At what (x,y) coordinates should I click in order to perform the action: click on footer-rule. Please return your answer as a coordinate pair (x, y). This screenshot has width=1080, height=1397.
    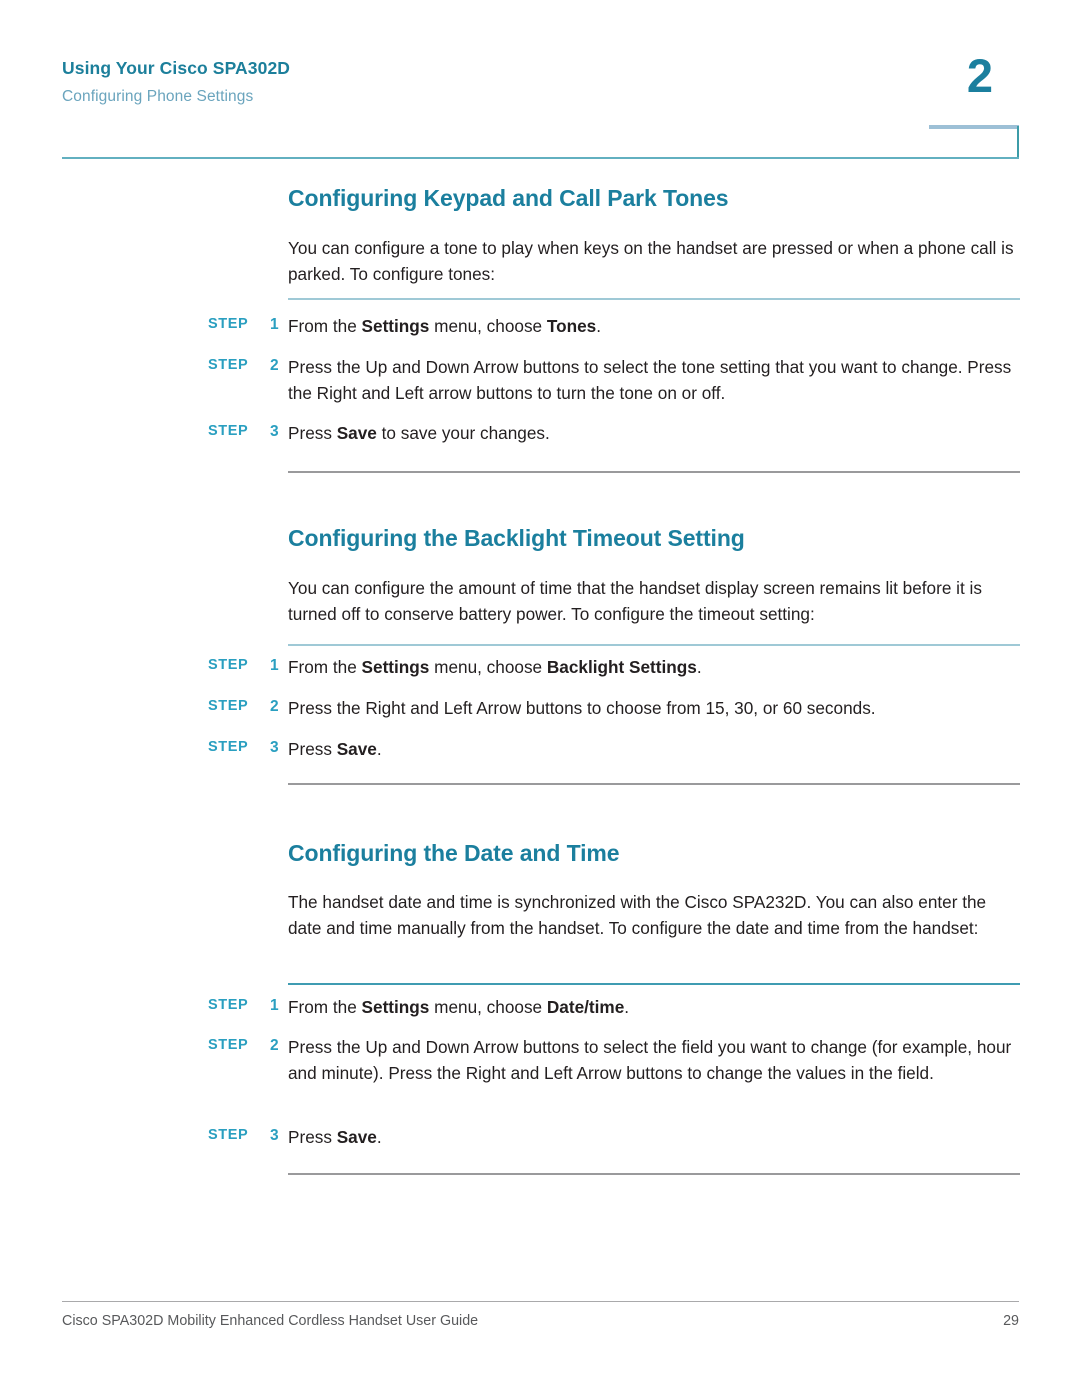
    Looking at the image, I should click on (540, 1302).